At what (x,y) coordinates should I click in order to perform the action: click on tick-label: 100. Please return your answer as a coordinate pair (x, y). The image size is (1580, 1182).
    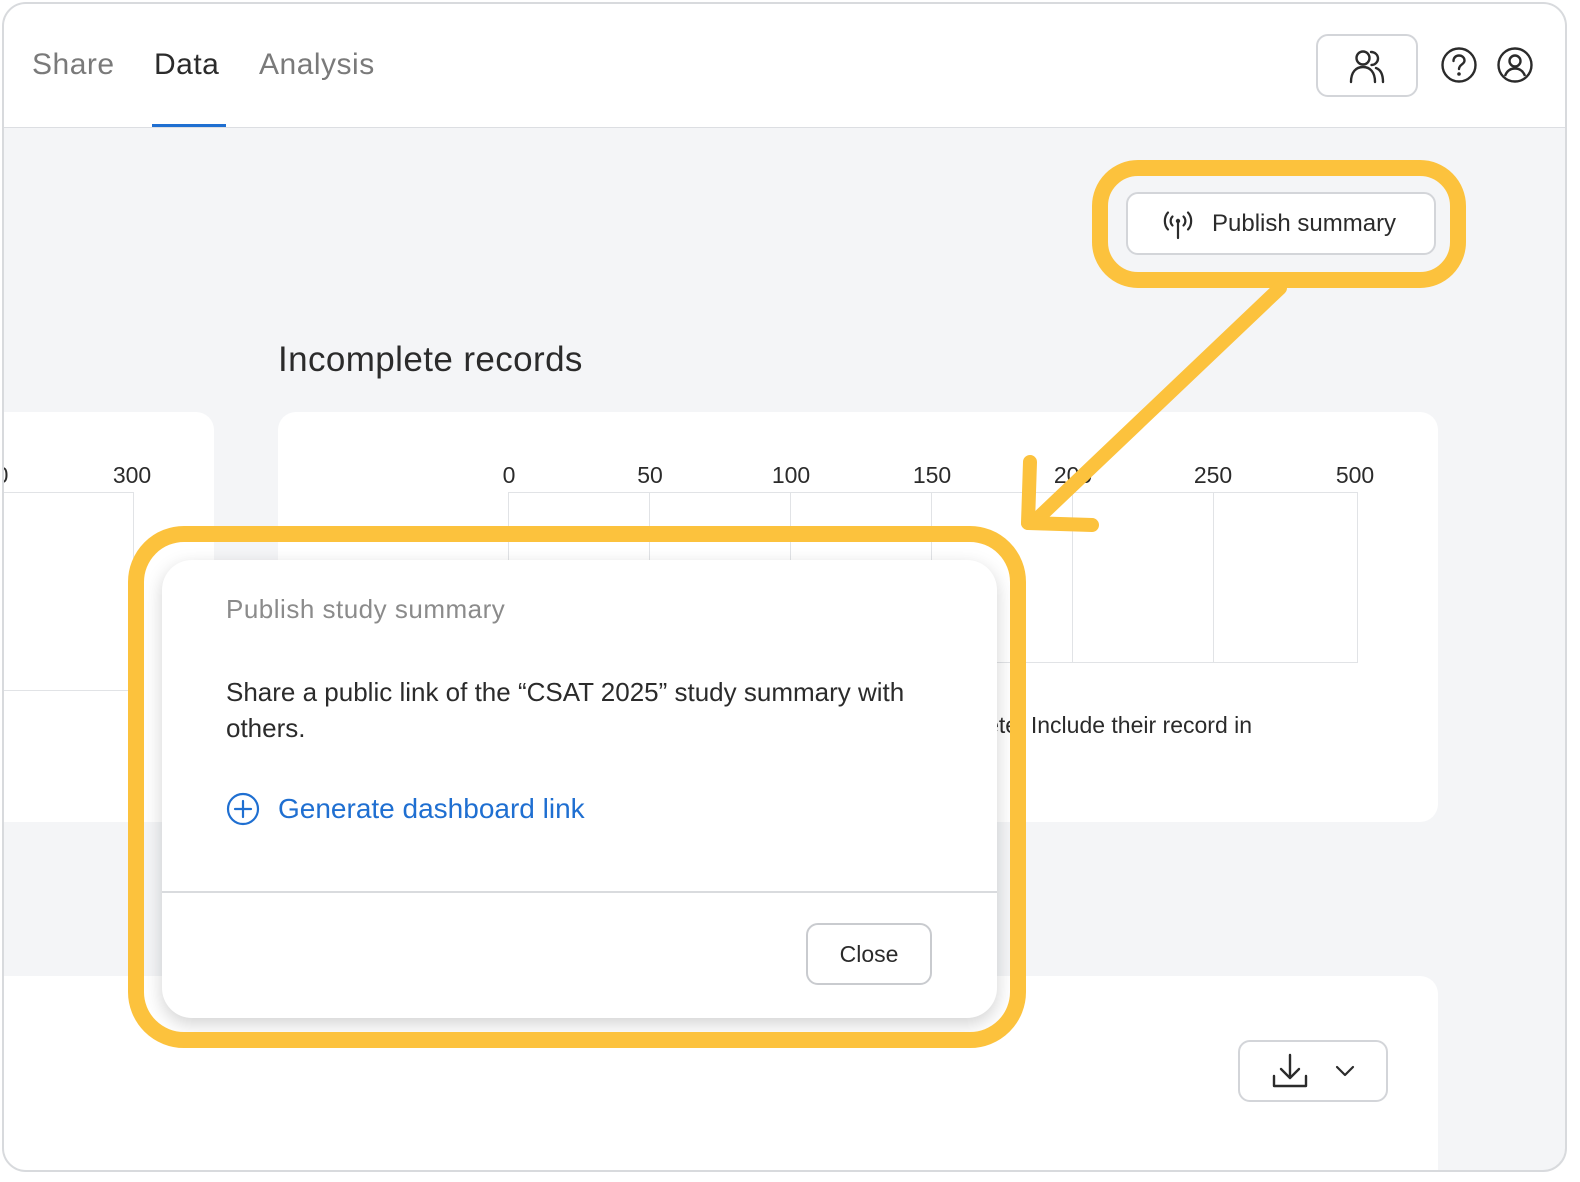
    Looking at the image, I should click on (791, 475).